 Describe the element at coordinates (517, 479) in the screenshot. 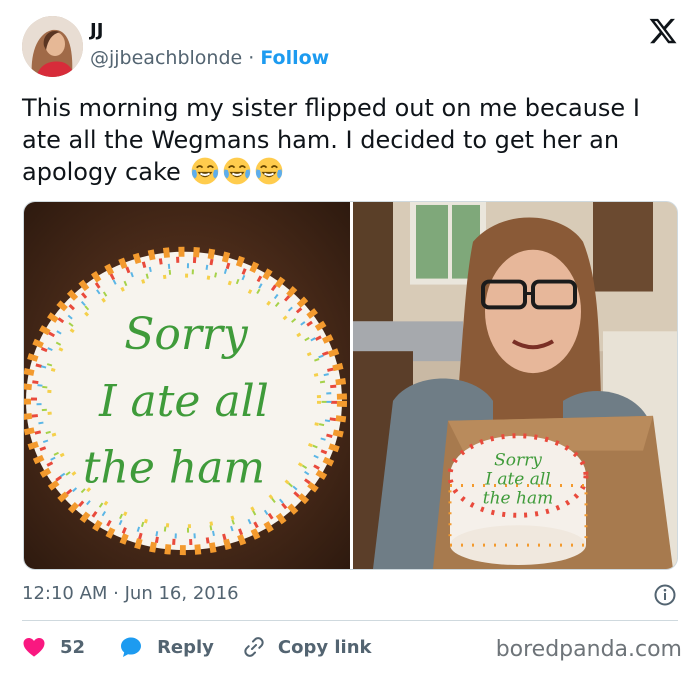

I see `cake-small-text-line-2: I ate all` at that location.